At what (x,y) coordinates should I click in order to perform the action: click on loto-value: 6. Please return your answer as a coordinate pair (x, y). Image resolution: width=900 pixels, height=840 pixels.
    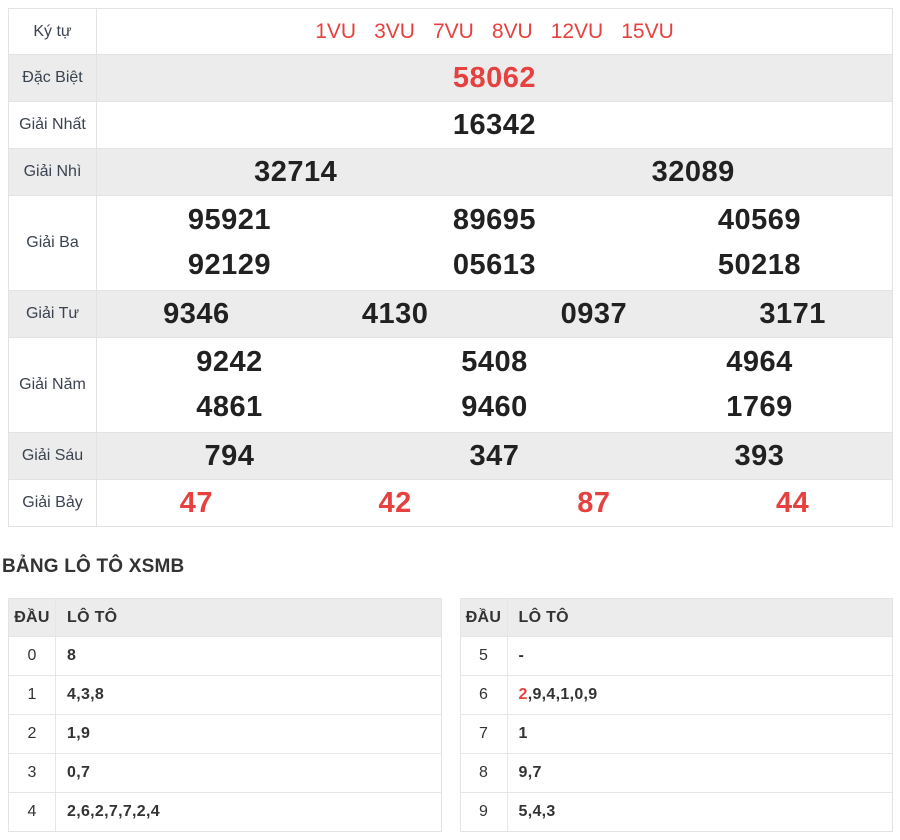
    Looking at the image, I should click on (85, 811).